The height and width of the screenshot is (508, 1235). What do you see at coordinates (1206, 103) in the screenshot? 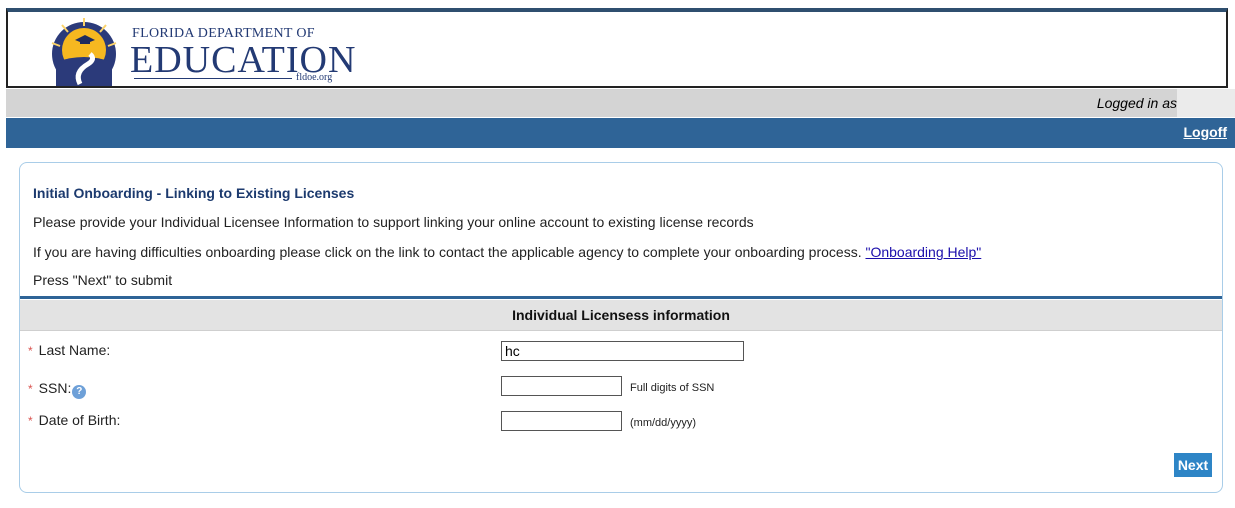
I see `username-redaction` at bounding box center [1206, 103].